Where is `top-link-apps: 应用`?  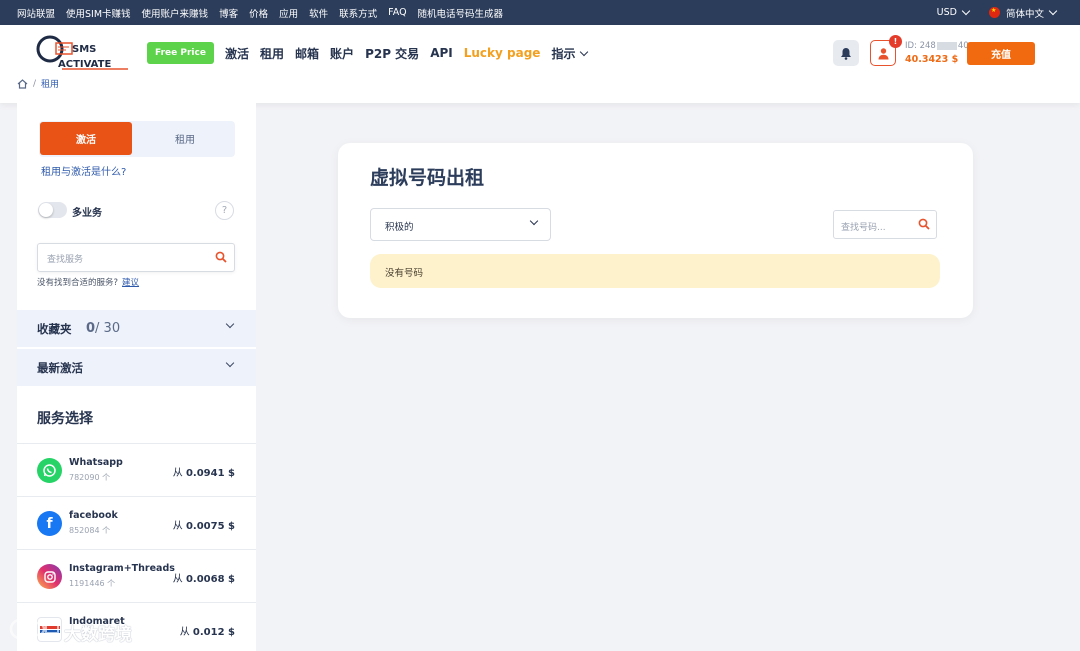 top-link-apps: 应用 is located at coordinates (288, 13).